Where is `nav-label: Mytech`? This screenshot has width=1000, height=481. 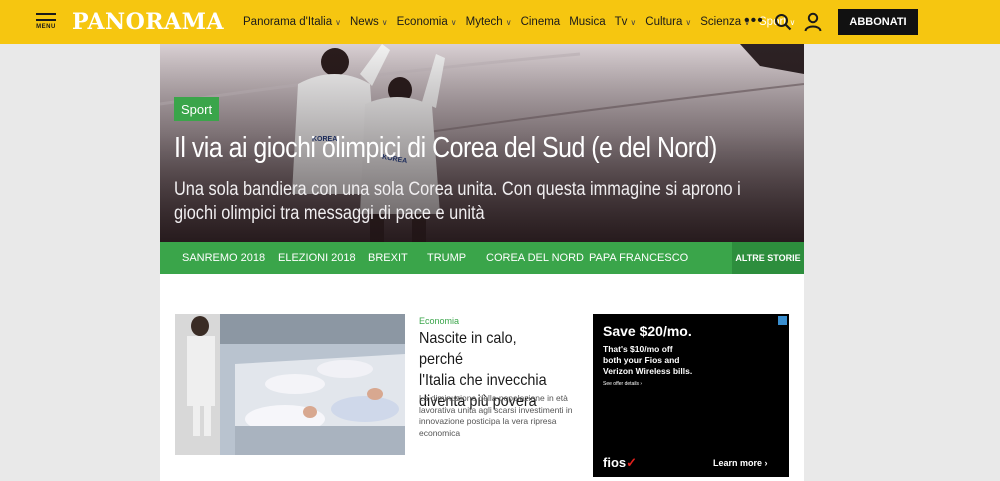 nav-label: Mytech is located at coordinates (484, 22).